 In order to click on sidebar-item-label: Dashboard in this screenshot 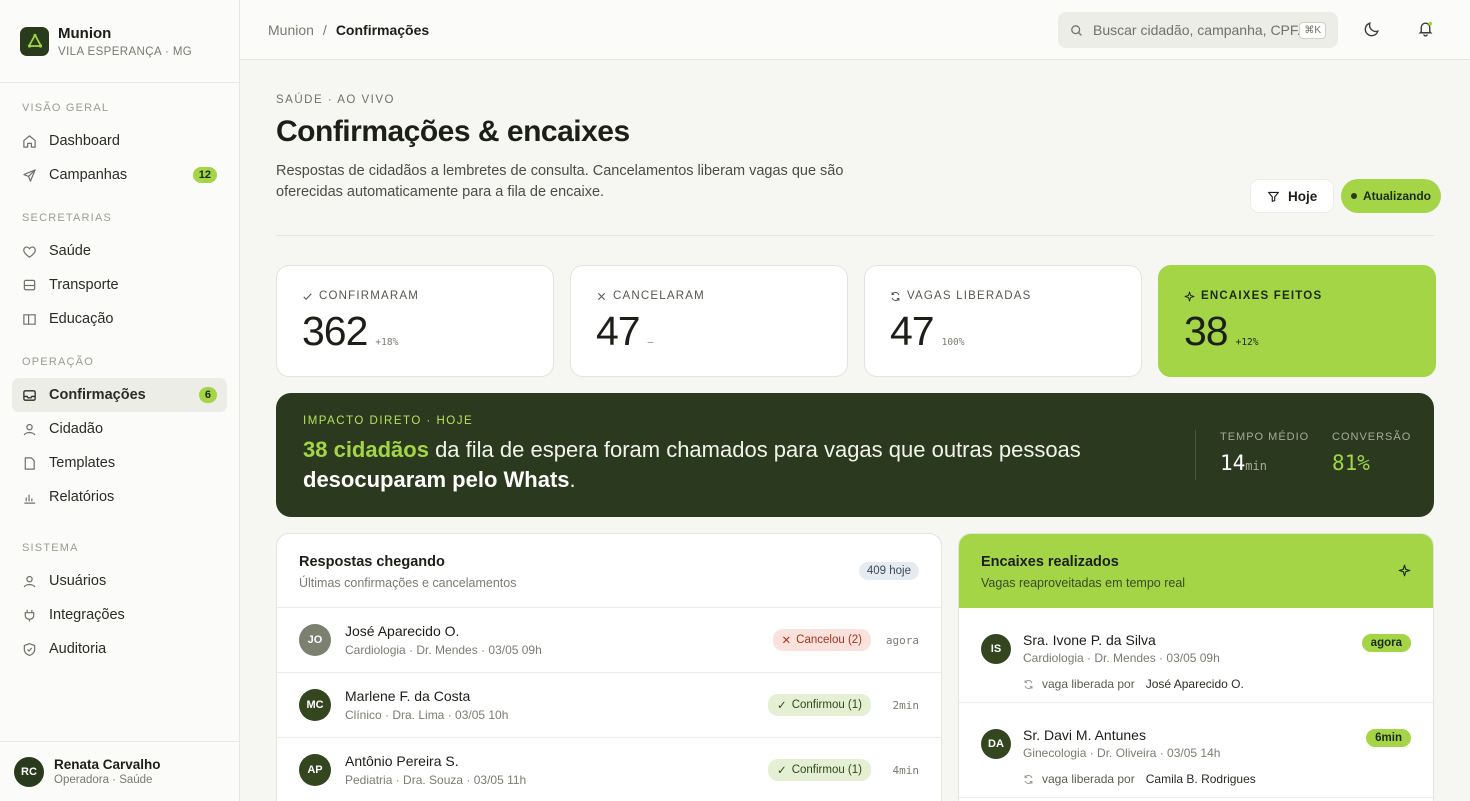, I will do `click(84, 141)`.